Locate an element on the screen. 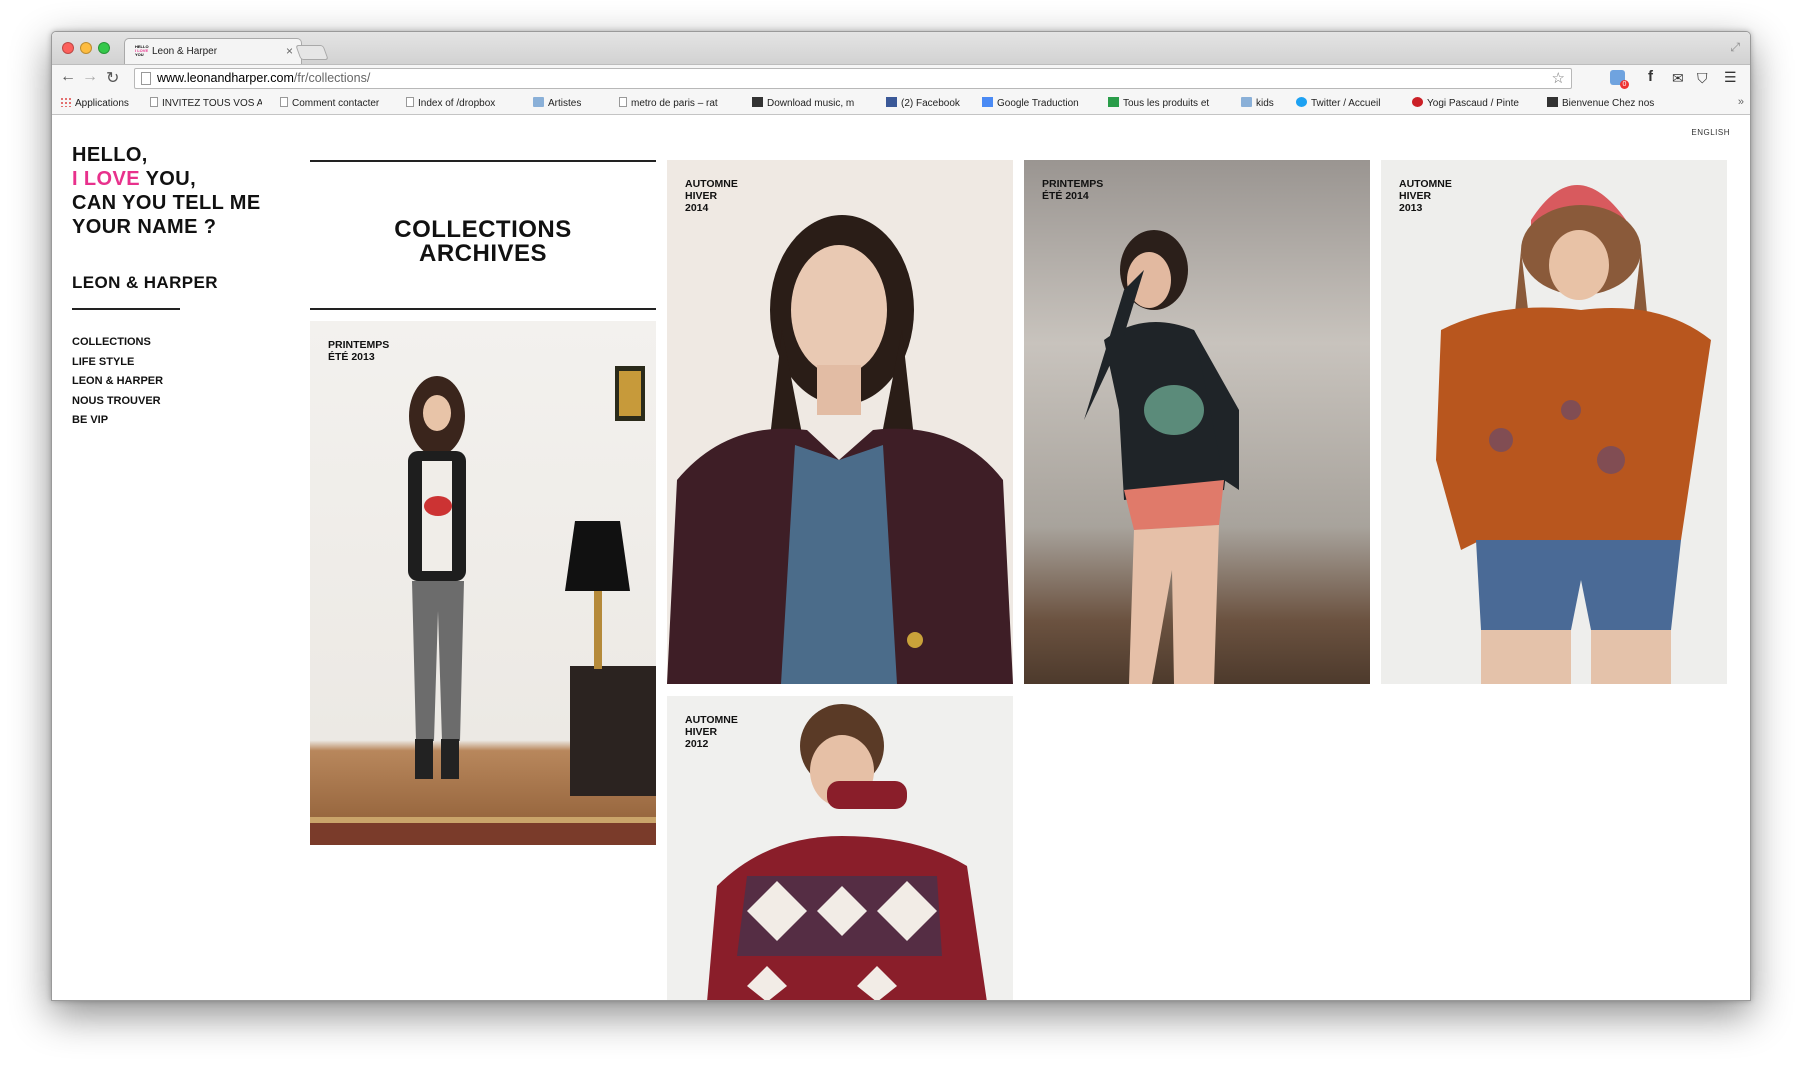 The image size is (1800, 1071). nav-item-nous-trouver: NOUS TROUVER is located at coordinates (117, 402).